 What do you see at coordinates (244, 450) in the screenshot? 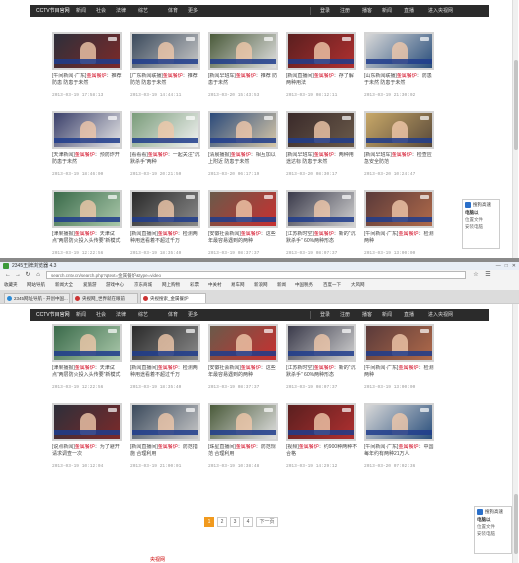
I see `video-title-link: [珠星直播间]金属餐炉：防范规范 合理利用` at bounding box center [244, 450].